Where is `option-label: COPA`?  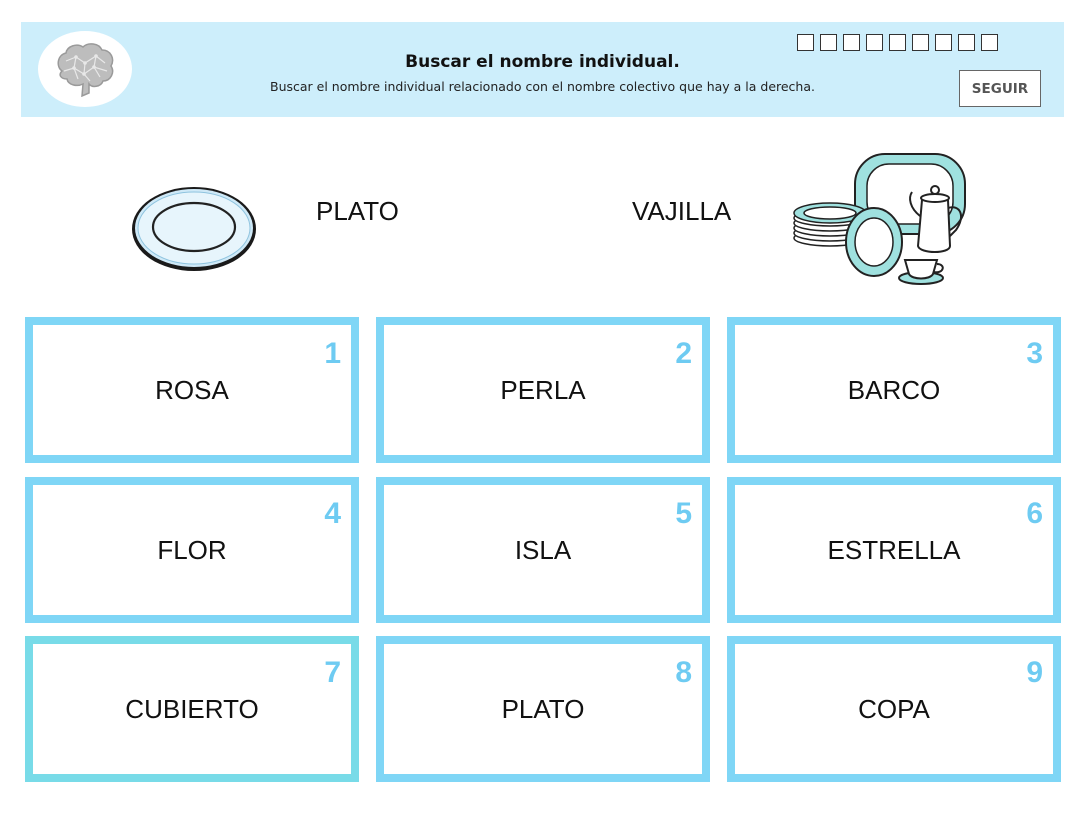 option-label: COPA is located at coordinates (894, 708).